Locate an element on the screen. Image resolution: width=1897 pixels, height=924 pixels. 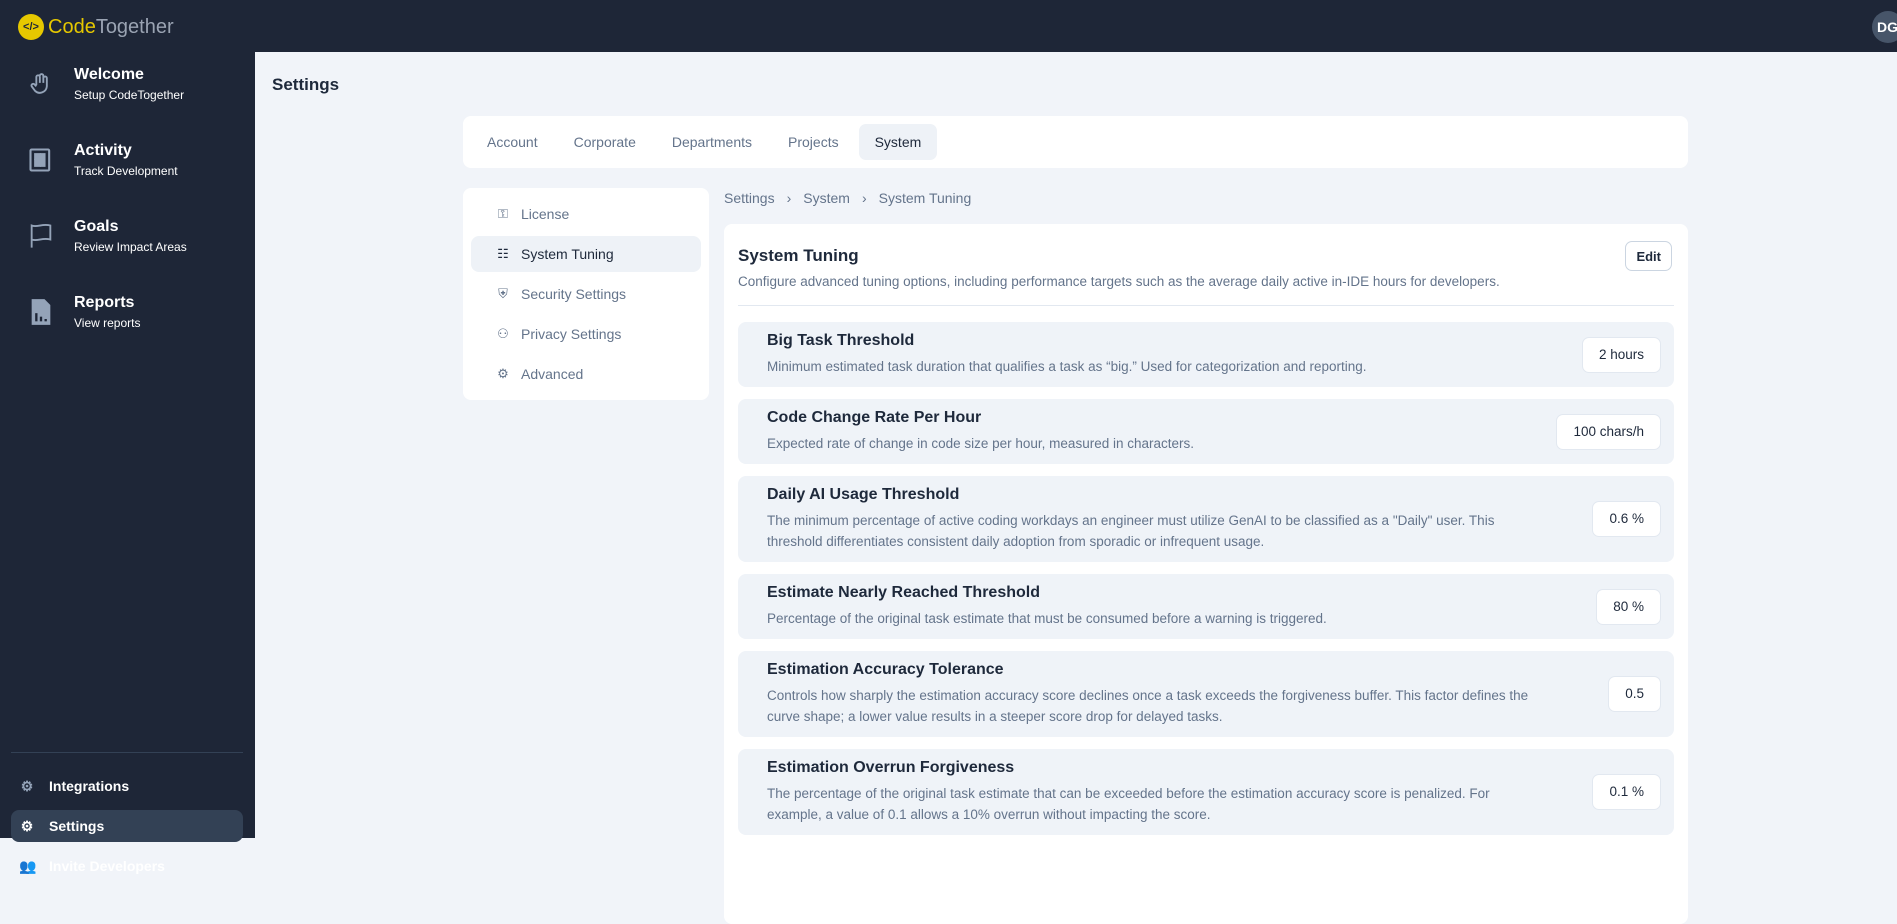
sidebar-item-subtitle: View reports is located at coordinates (107, 323).